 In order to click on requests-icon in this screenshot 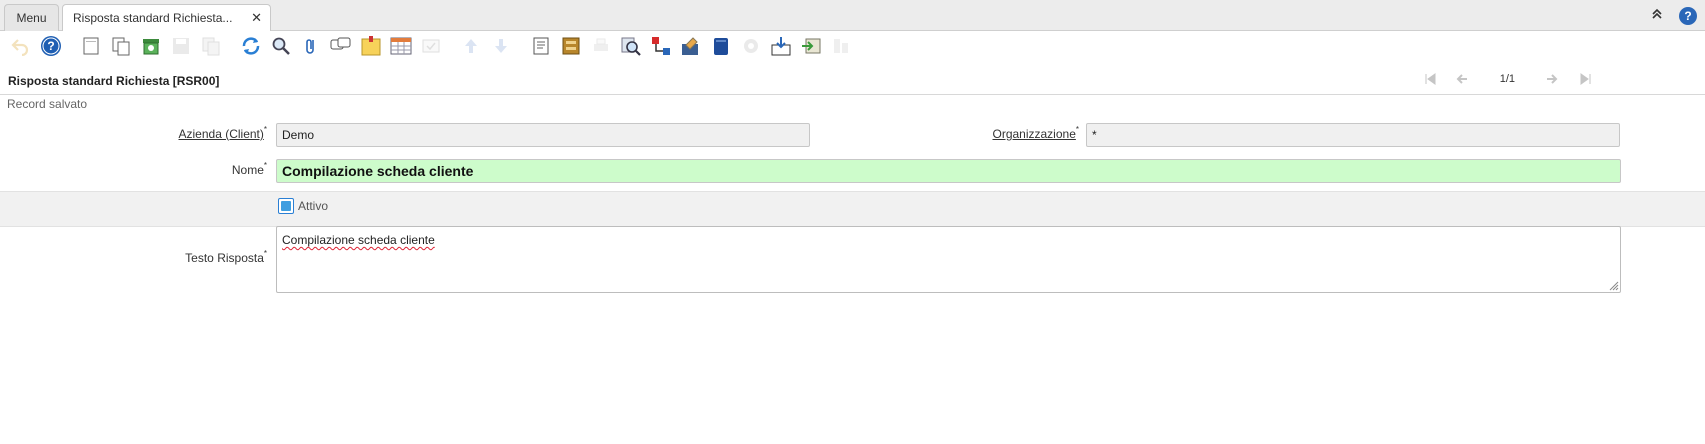, I will do `click(691, 46)`.